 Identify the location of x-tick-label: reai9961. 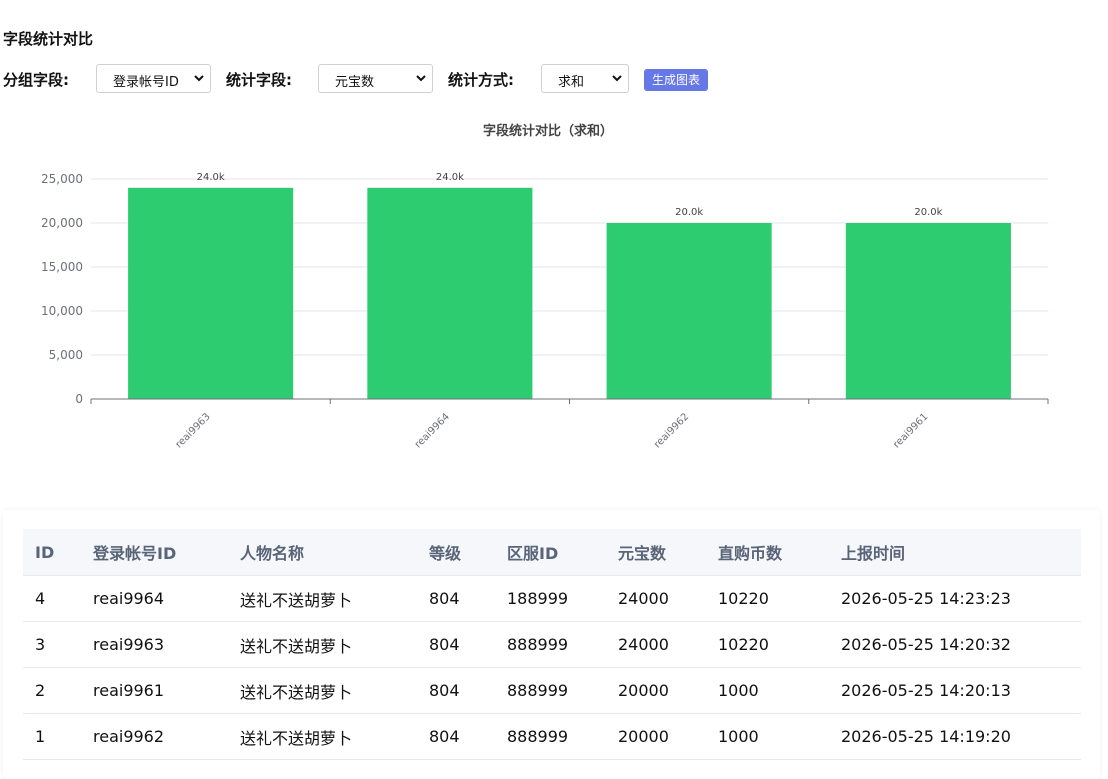
(910, 430).